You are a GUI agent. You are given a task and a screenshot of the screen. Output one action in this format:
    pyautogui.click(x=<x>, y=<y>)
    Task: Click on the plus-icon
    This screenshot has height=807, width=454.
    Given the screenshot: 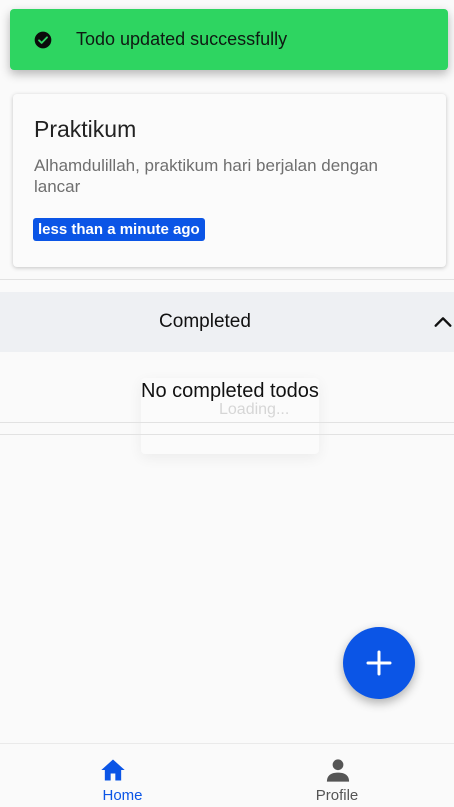 What is the action you would take?
    pyautogui.click(x=379, y=663)
    